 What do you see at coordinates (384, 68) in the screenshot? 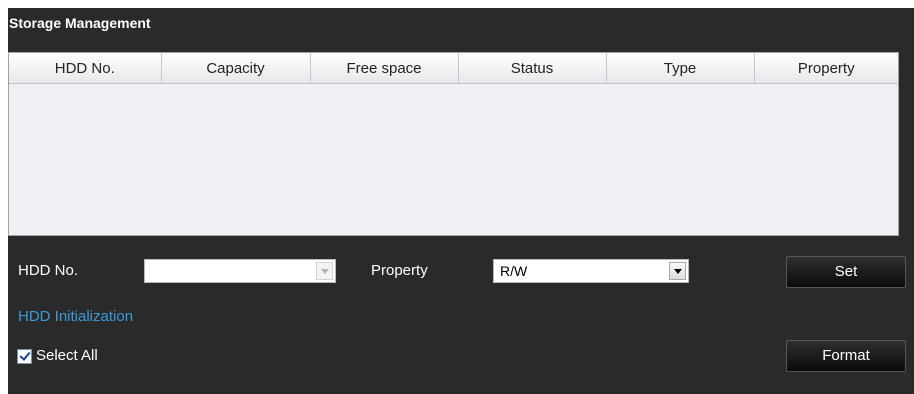
I see `column-header-free-space: Free space` at bounding box center [384, 68].